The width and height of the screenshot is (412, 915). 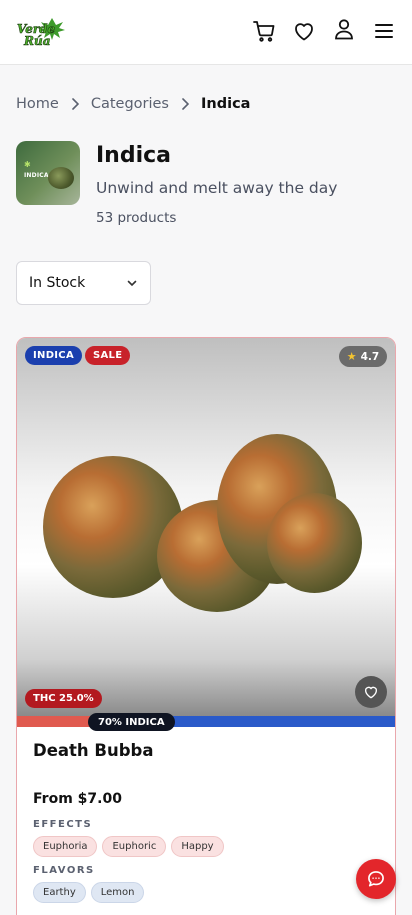 What do you see at coordinates (134, 155) in the screenshot?
I see `page-title: Indica` at bounding box center [134, 155].